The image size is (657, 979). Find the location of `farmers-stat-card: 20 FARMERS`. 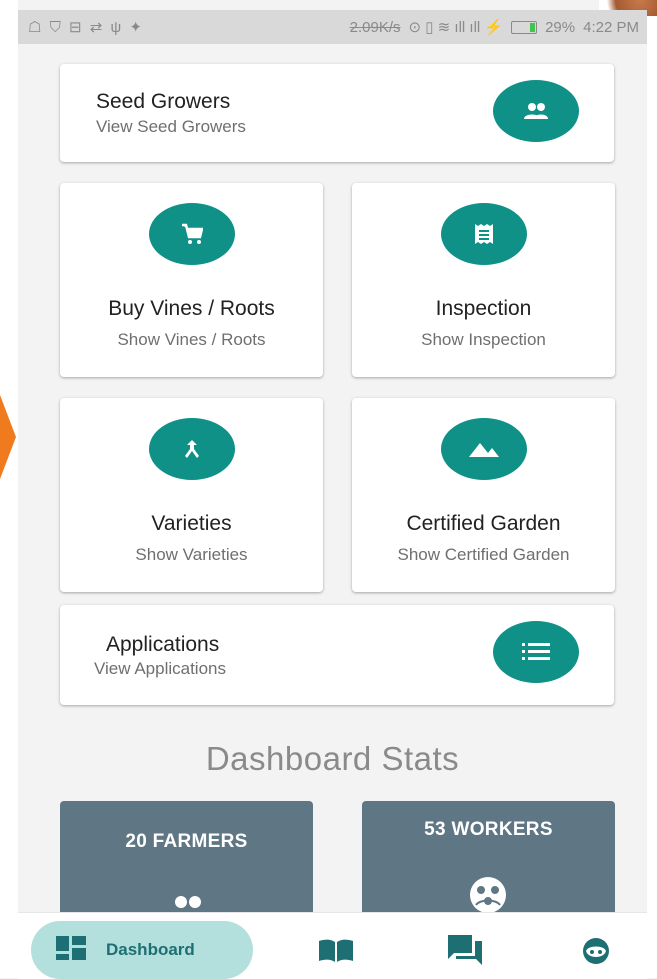

farmers-stat-card: 20 FARMERS is located at coordinates (186, 856).